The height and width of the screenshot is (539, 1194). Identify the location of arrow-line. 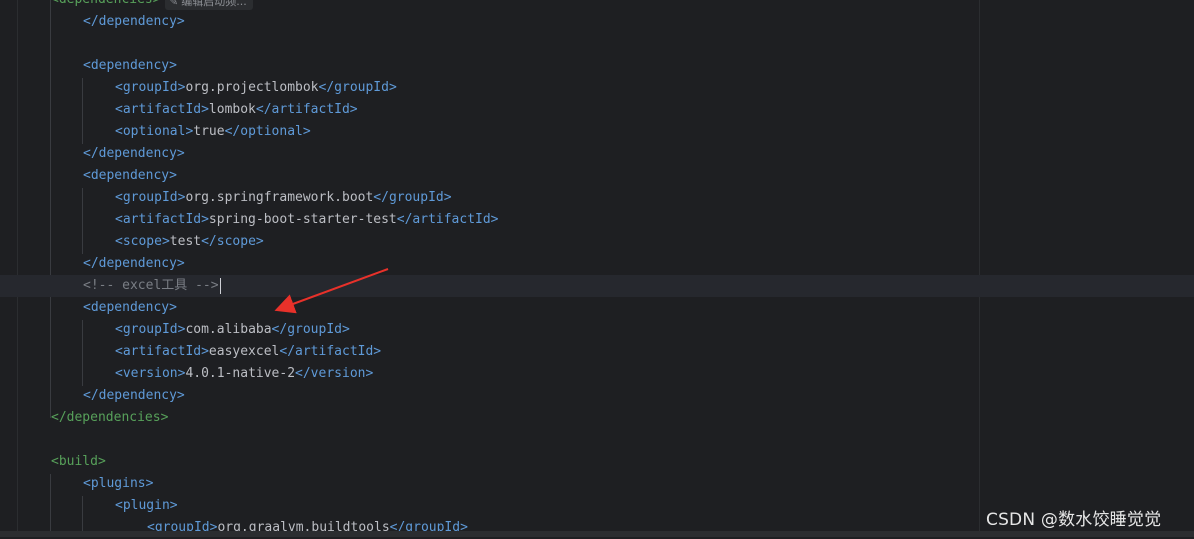
(331, 291).